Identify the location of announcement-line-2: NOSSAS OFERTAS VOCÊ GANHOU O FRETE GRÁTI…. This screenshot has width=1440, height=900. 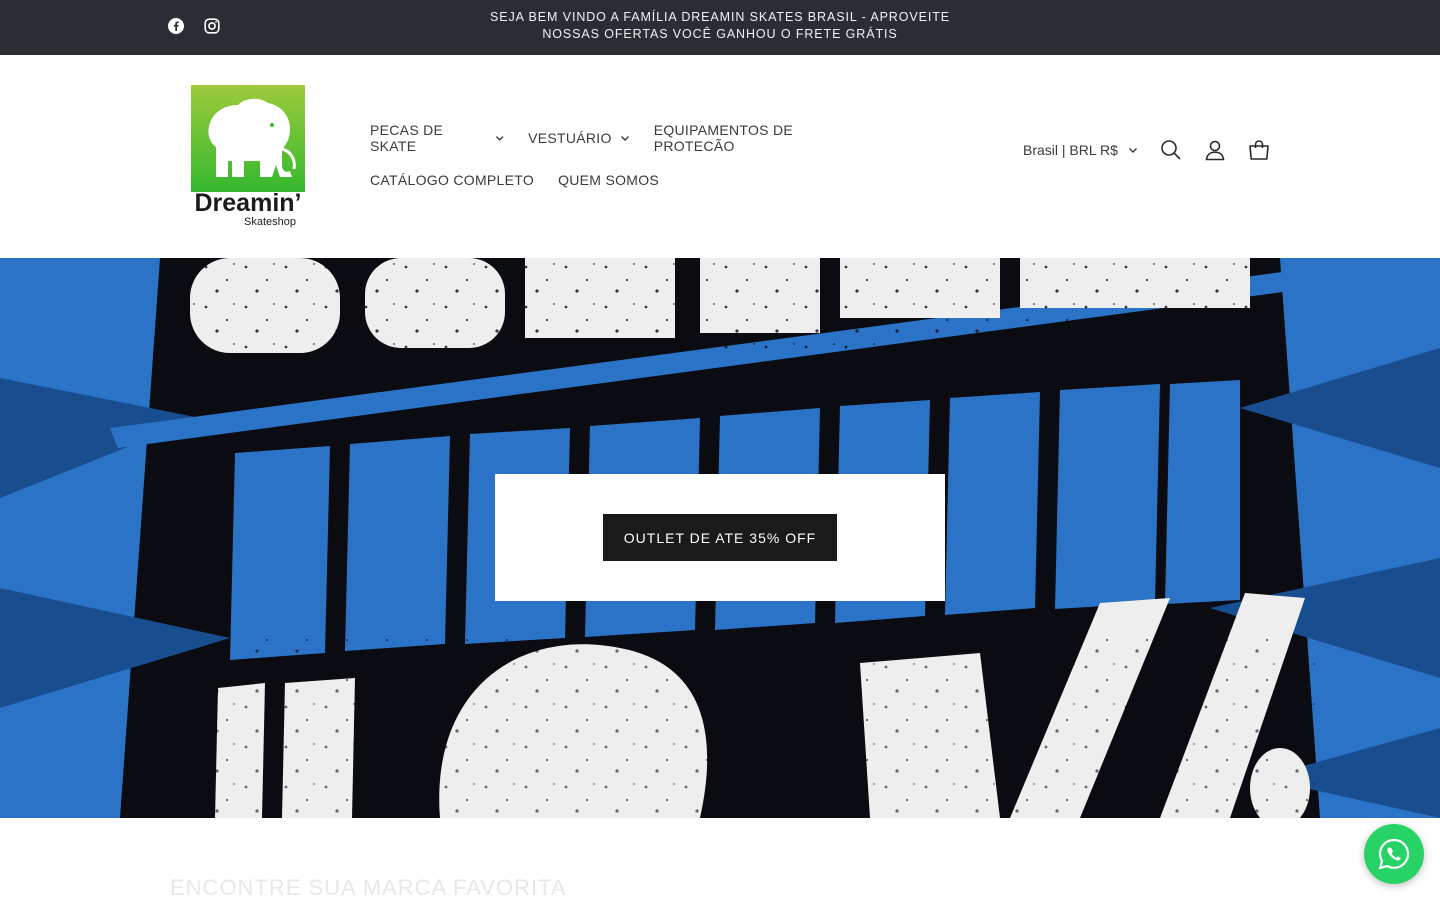
(720, 34).